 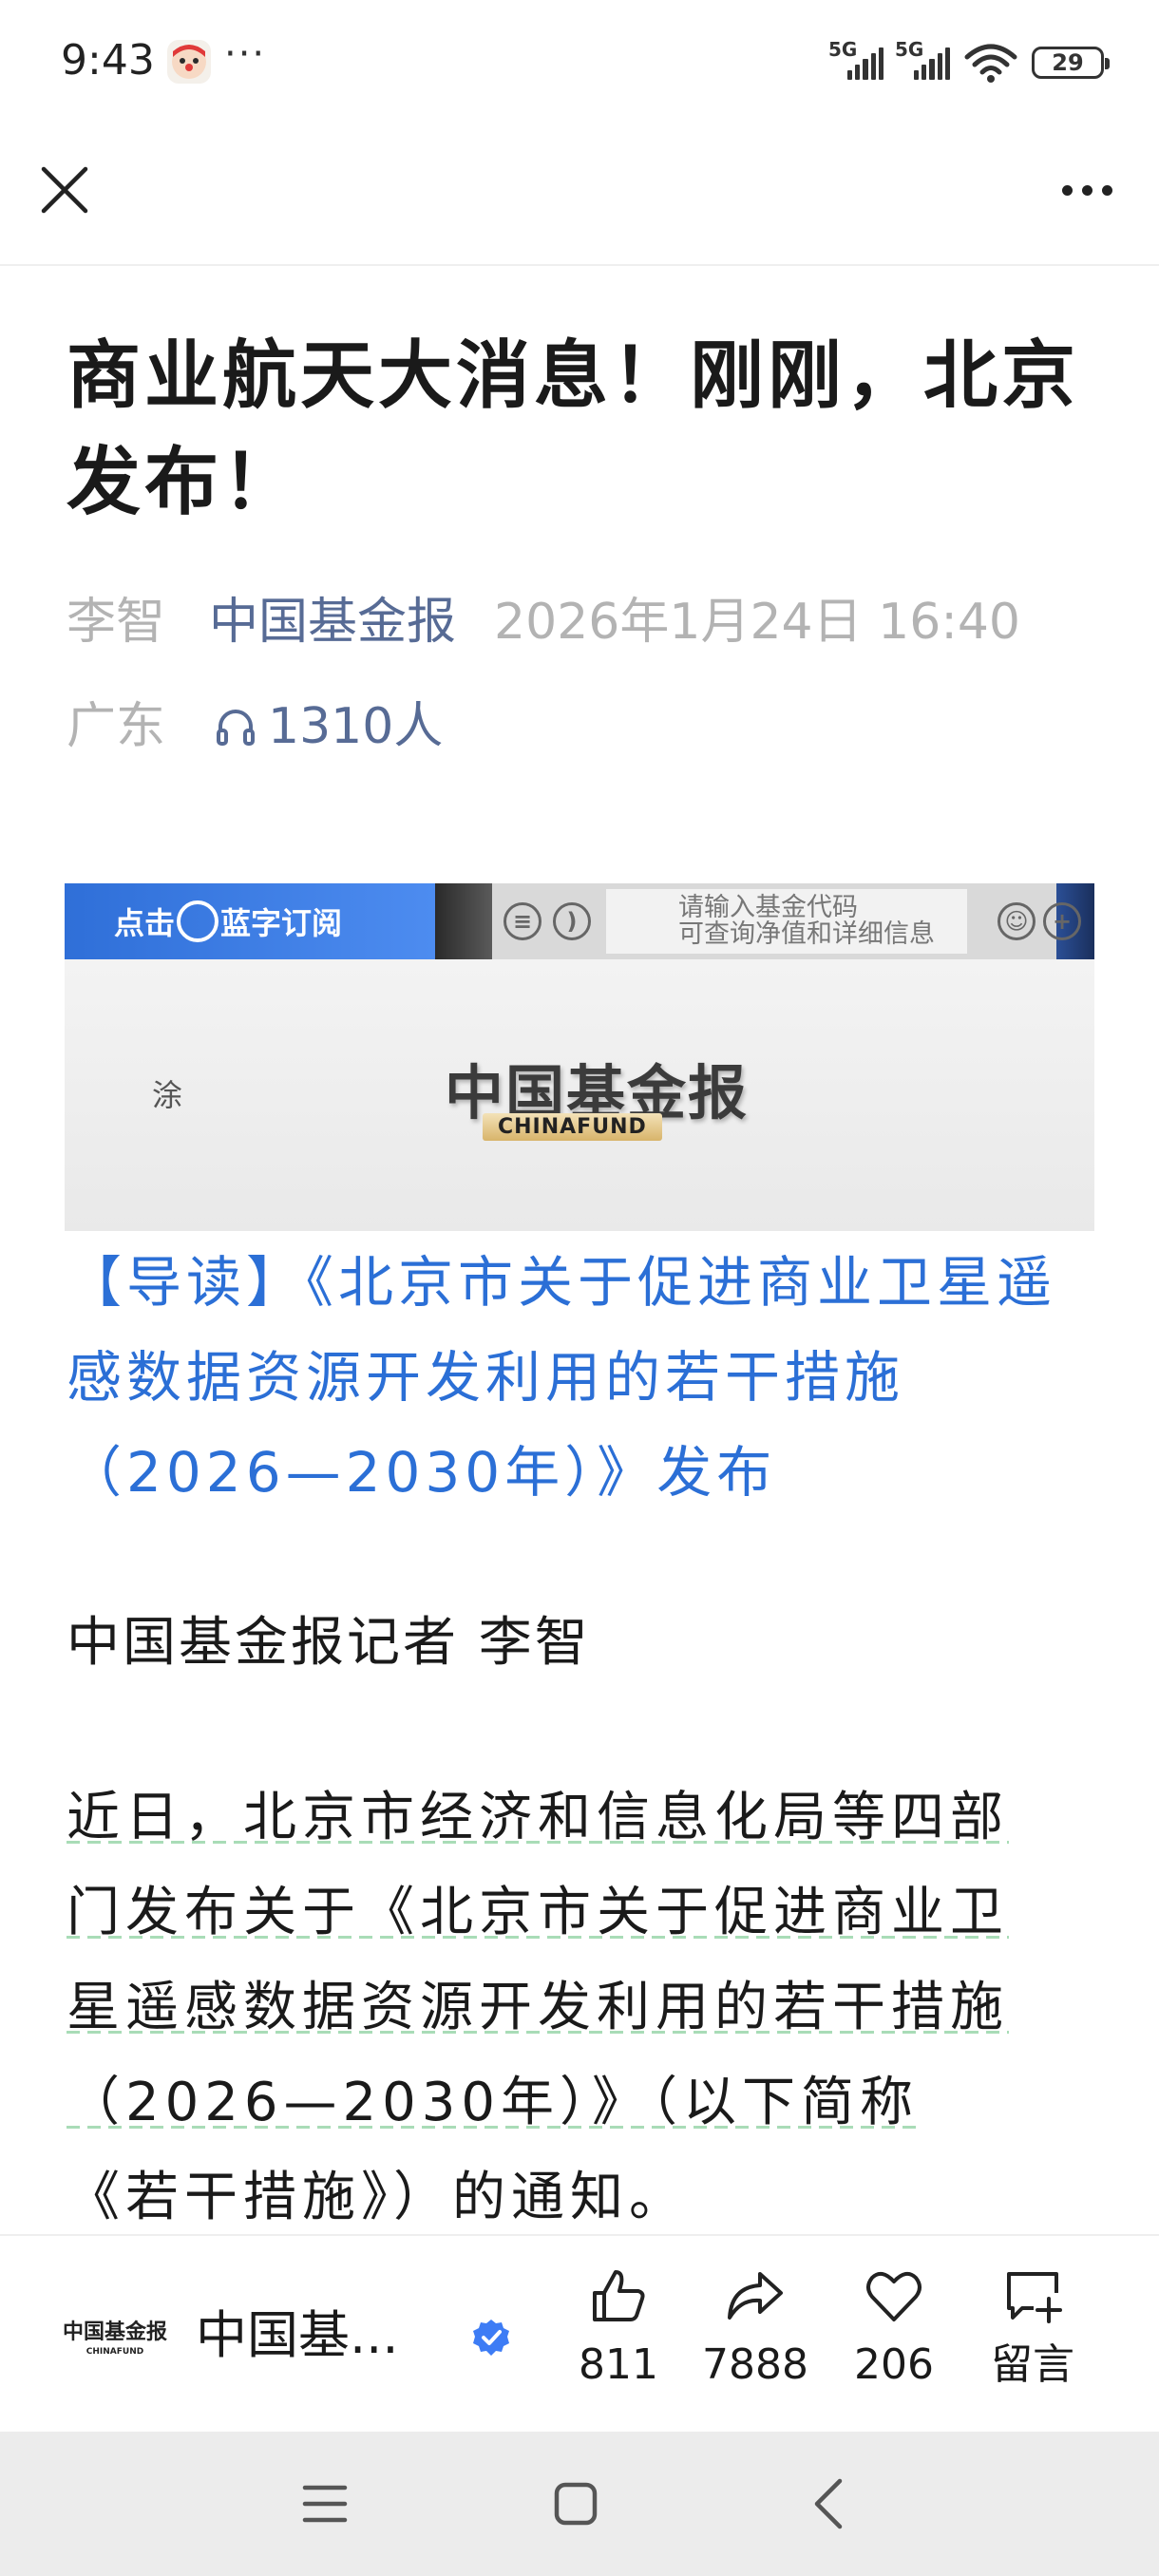 I want to click on banner-divider, so click(x=463, y=921).